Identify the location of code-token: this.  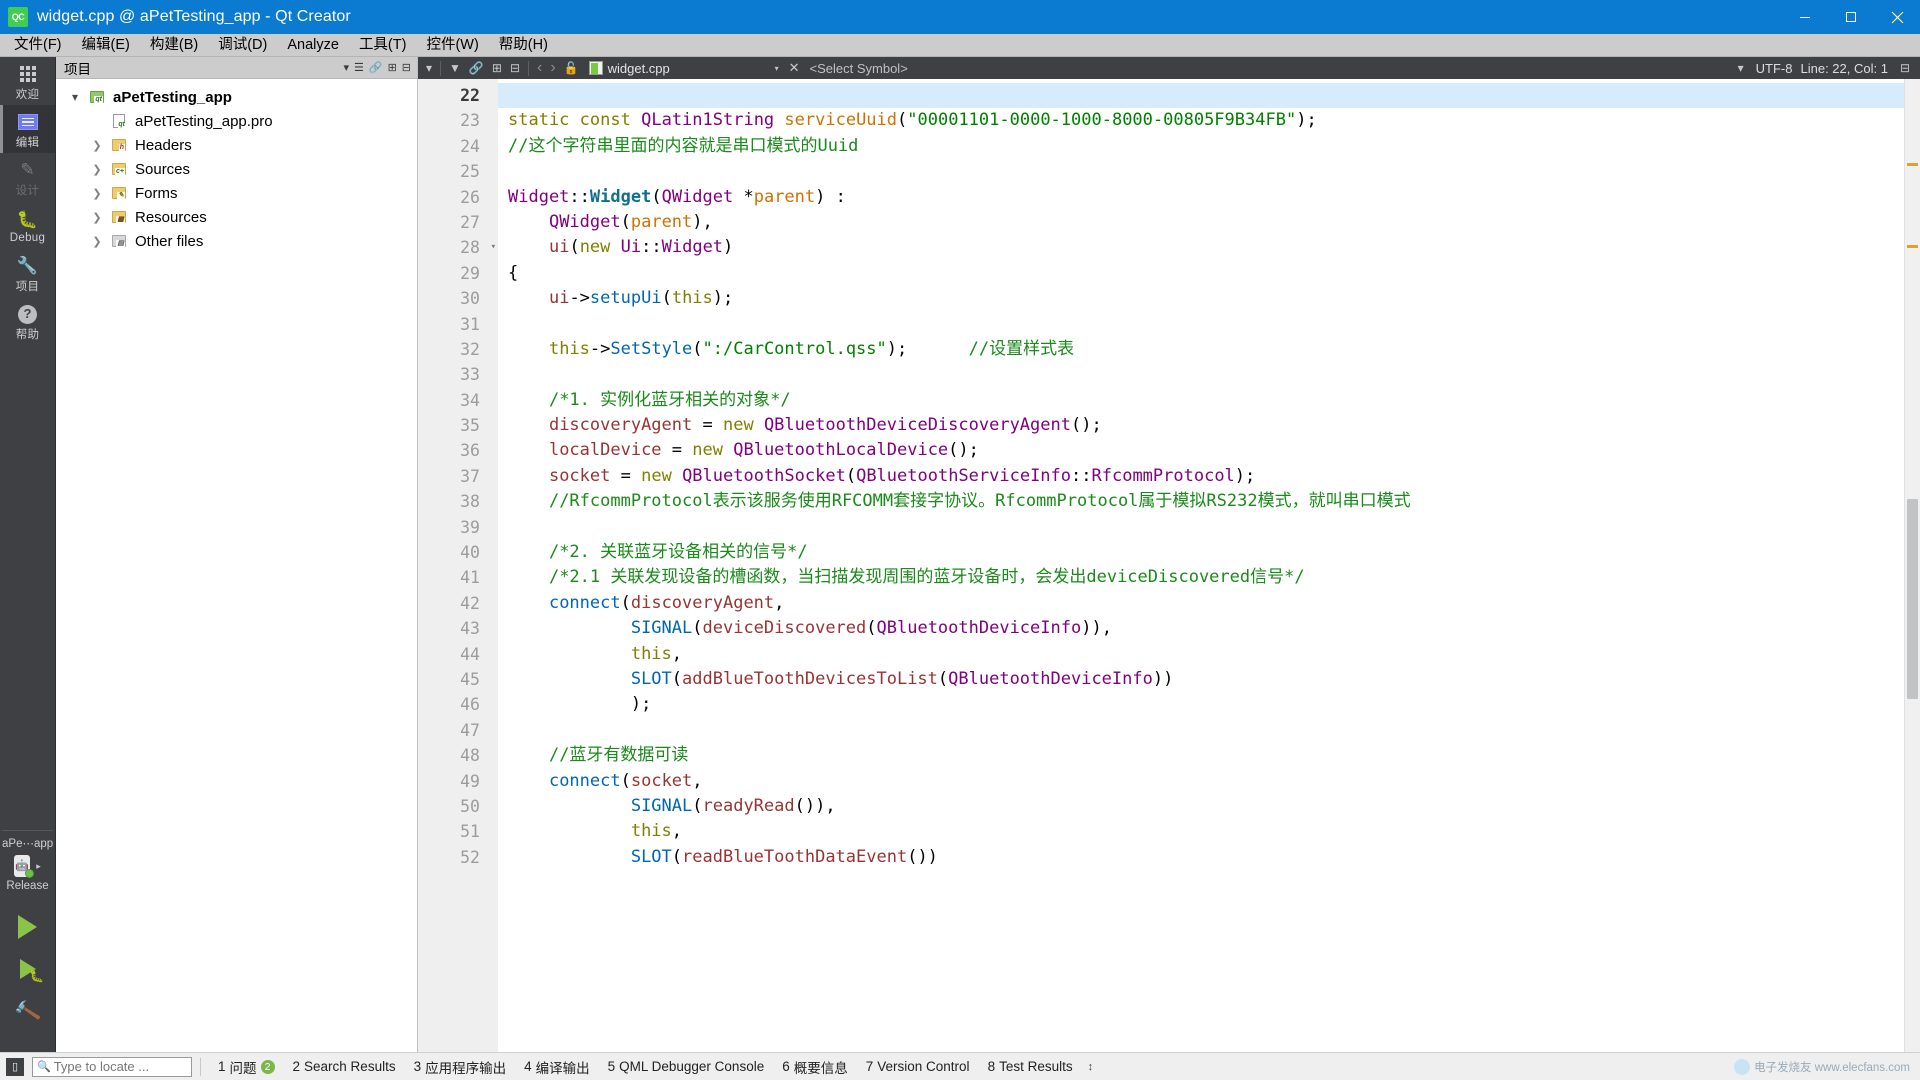
(651, 831).